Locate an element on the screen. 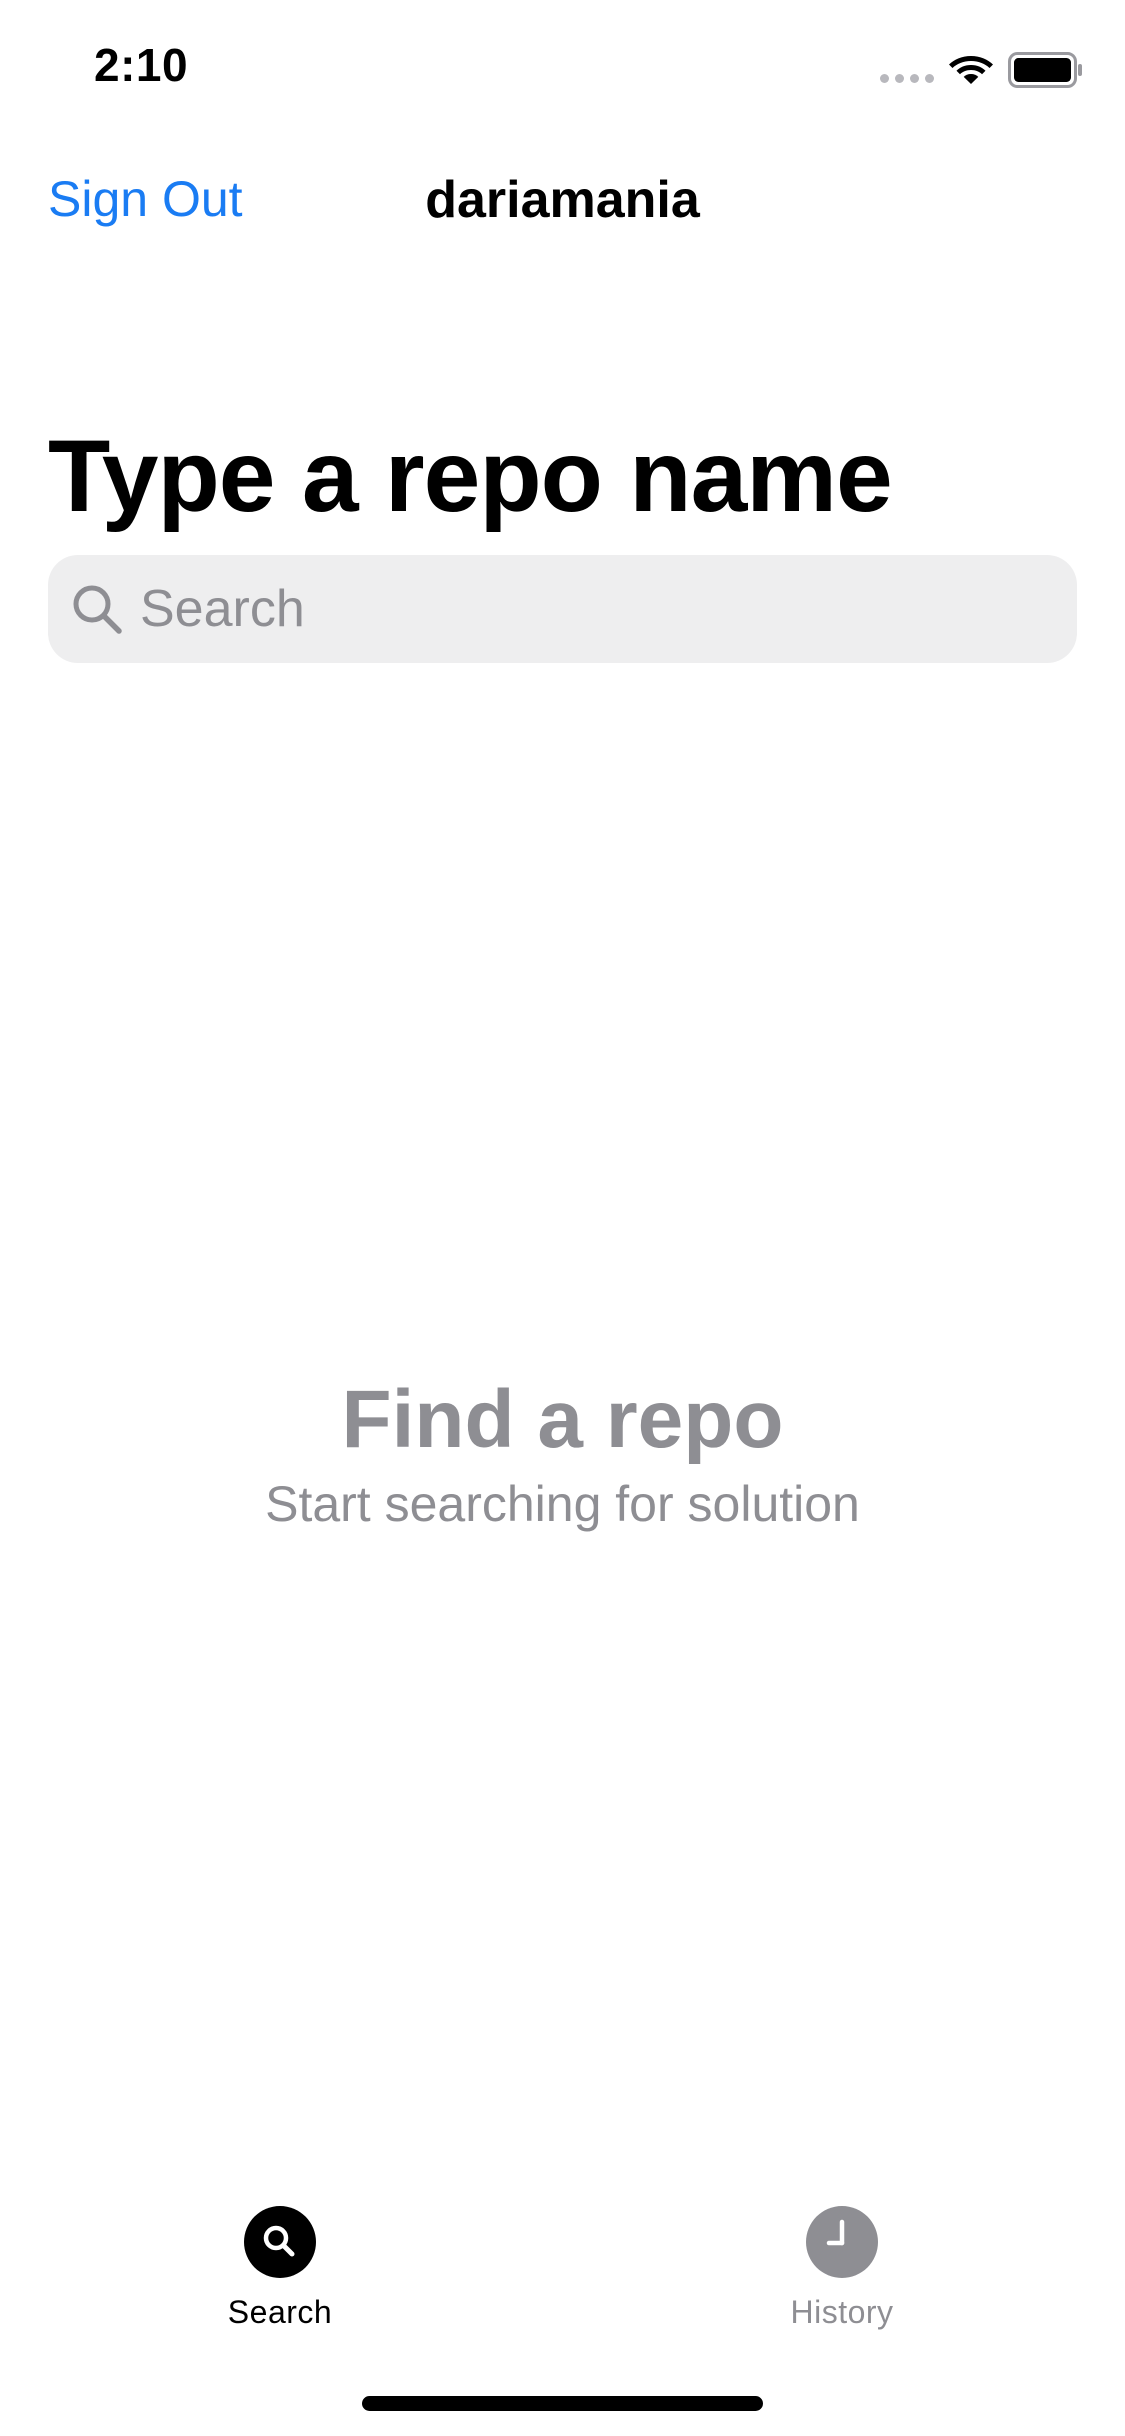 The width and height of the screenshot is (1125, 2436). search-bar is located at coordinates (562, 609).